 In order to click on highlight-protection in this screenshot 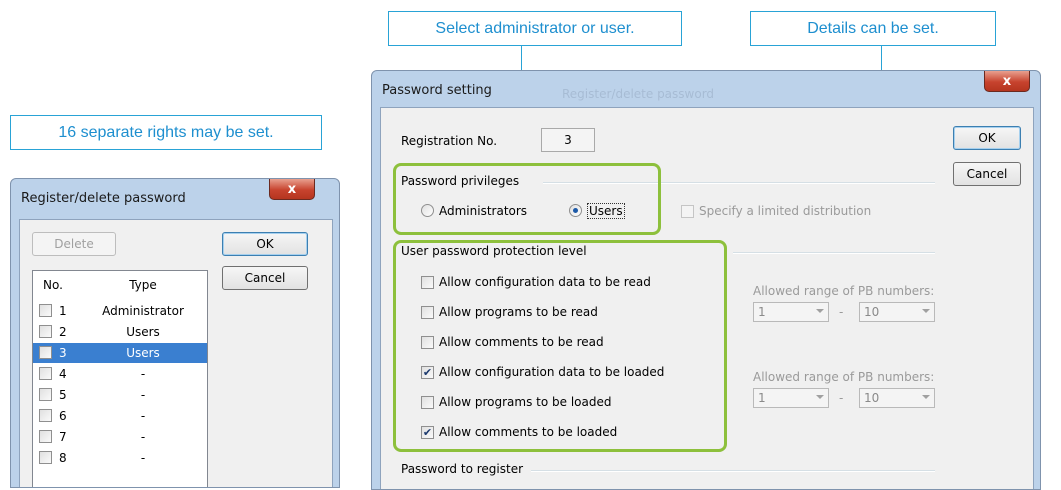, I will do `click(560, 346)`.